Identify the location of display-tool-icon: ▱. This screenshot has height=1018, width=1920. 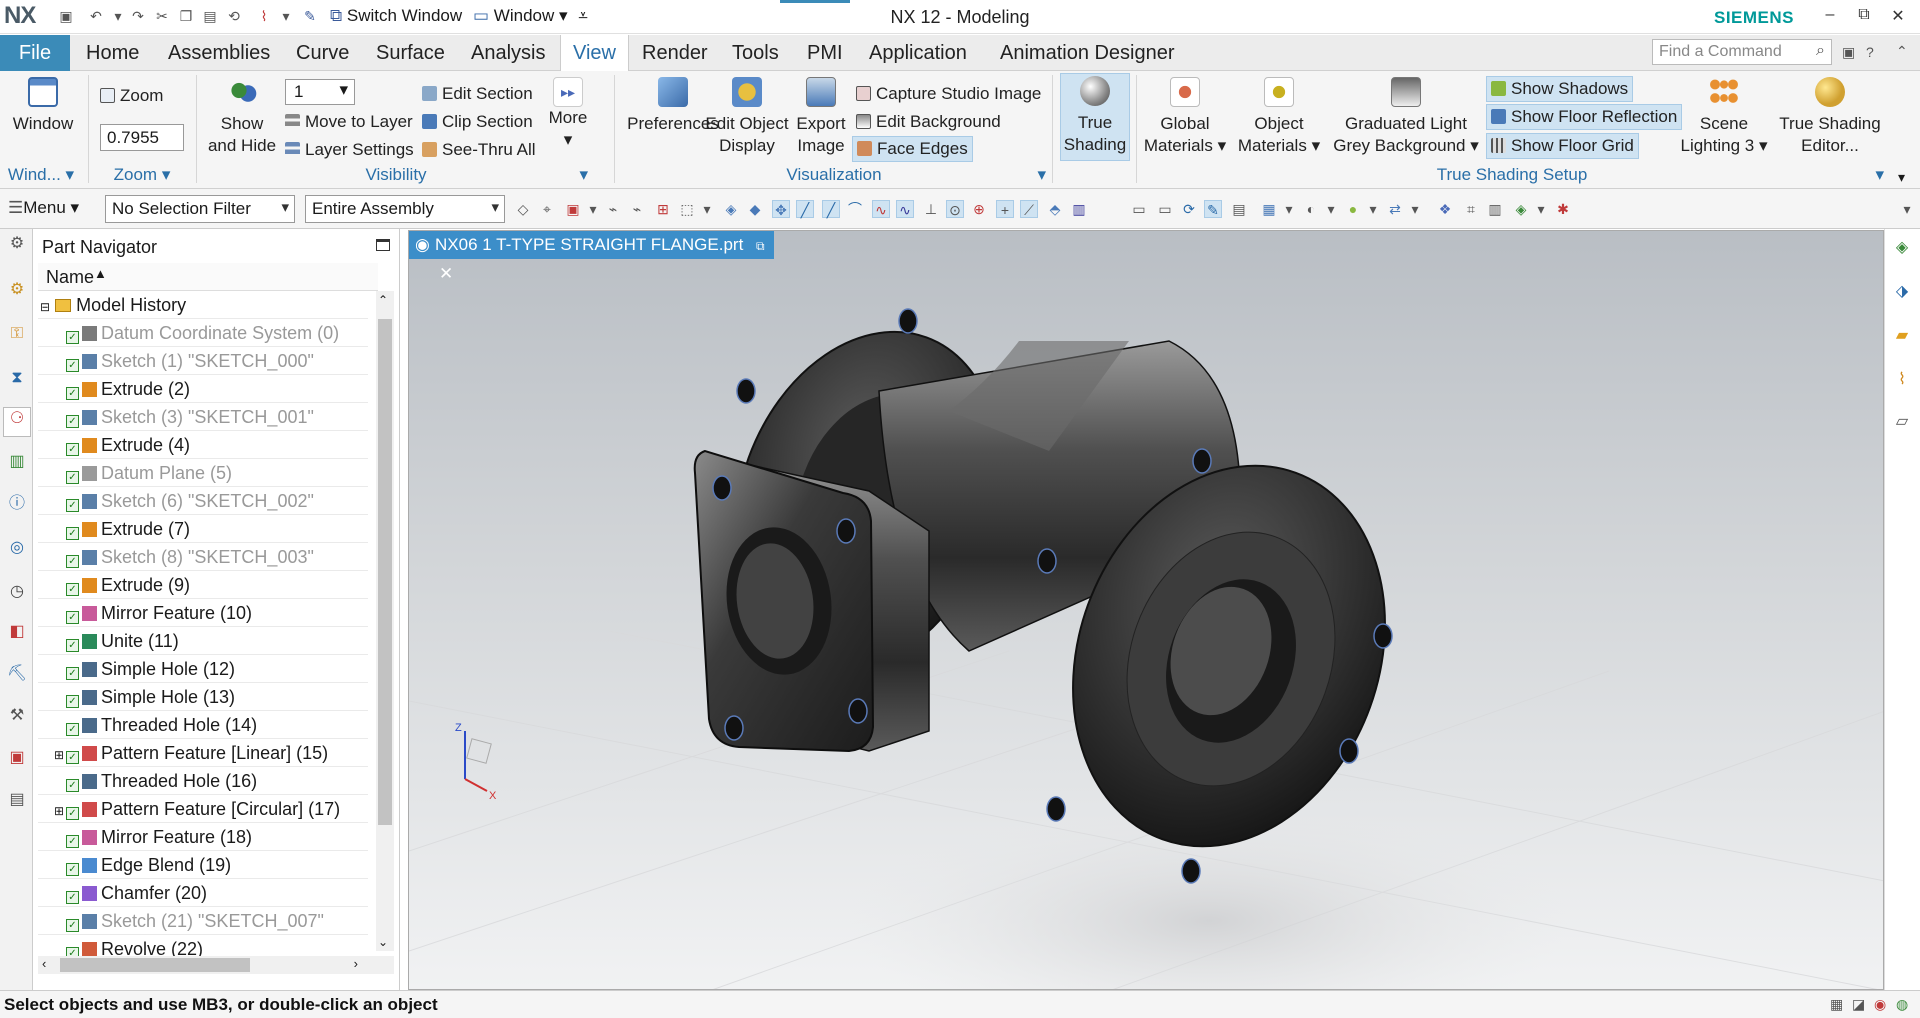
(1902, 422).